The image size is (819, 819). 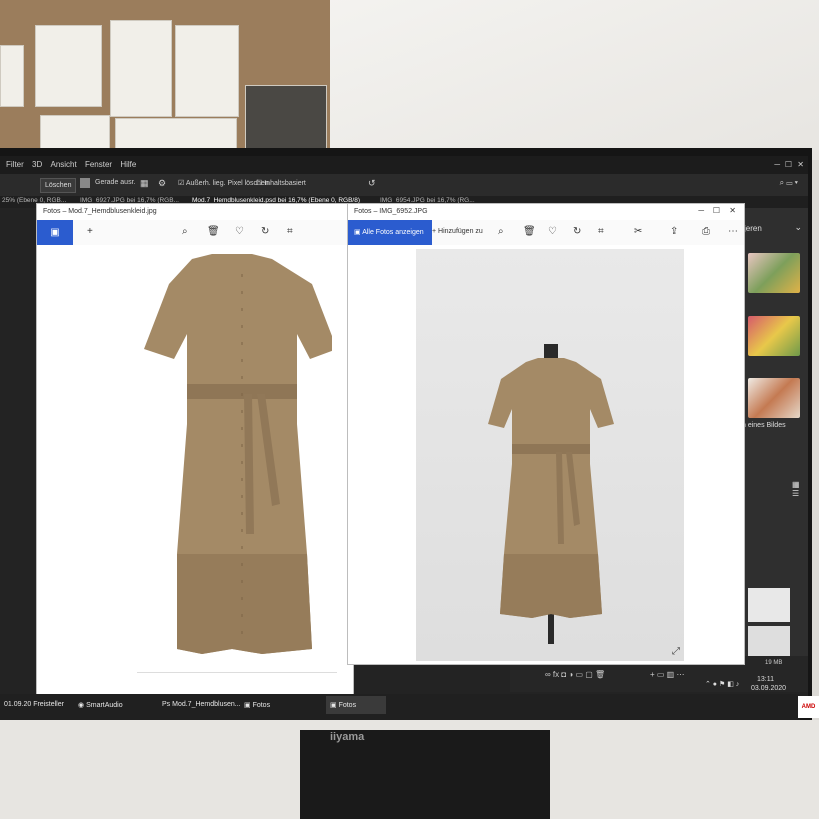 What do you see at coordinates (90, 232) in the screenshot?
I see `add-icon: +` at bounding box center [90, 232].